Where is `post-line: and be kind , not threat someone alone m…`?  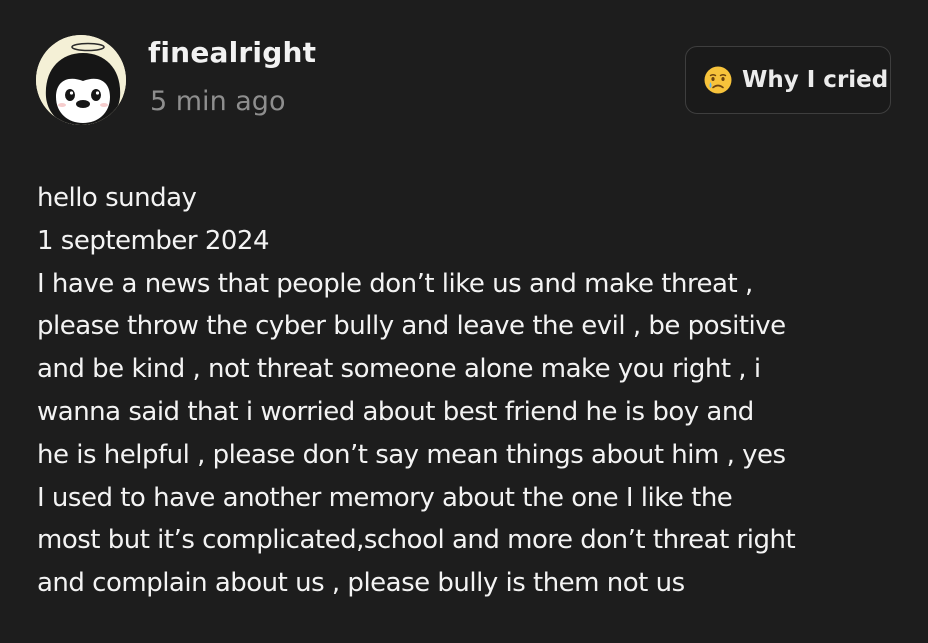
post-line: and be kind , not threat someone alone m… is located at coordinates (399, 369).